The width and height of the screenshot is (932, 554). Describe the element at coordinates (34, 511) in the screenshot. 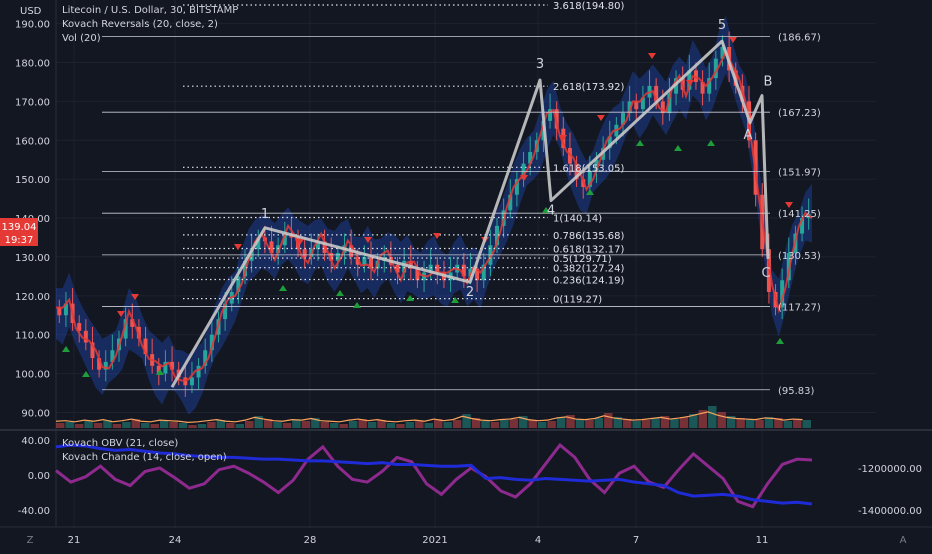

I see `lower-y-tick-label: -40.00` at that location.